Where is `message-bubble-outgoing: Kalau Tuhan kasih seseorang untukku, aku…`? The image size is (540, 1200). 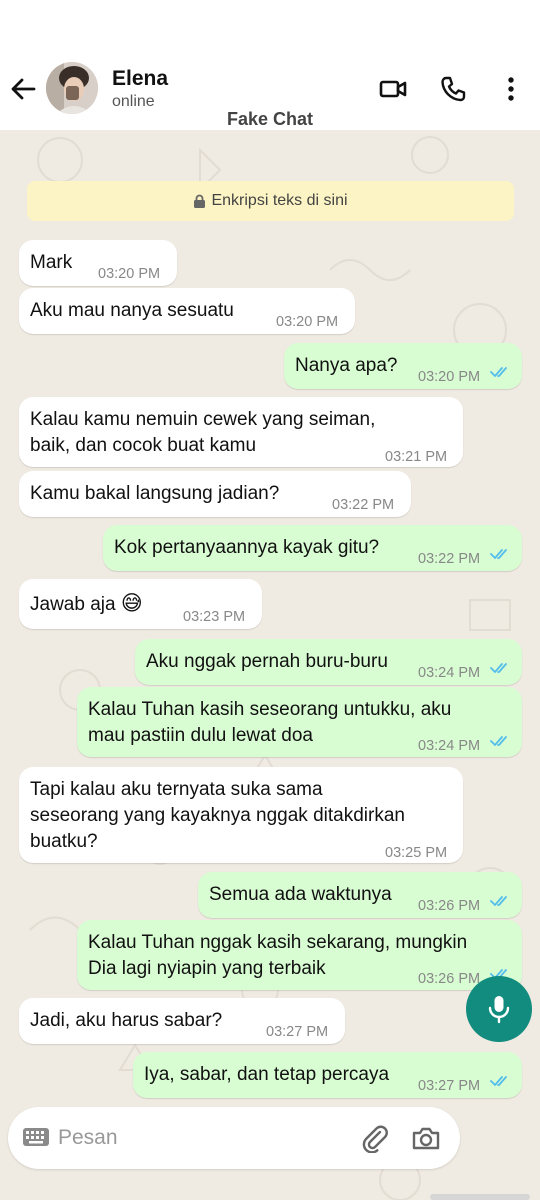
message-bubble-outgoing: Kalau Tuhan kasih seseorang untukku, aku… is located at coordinates (299, 722).